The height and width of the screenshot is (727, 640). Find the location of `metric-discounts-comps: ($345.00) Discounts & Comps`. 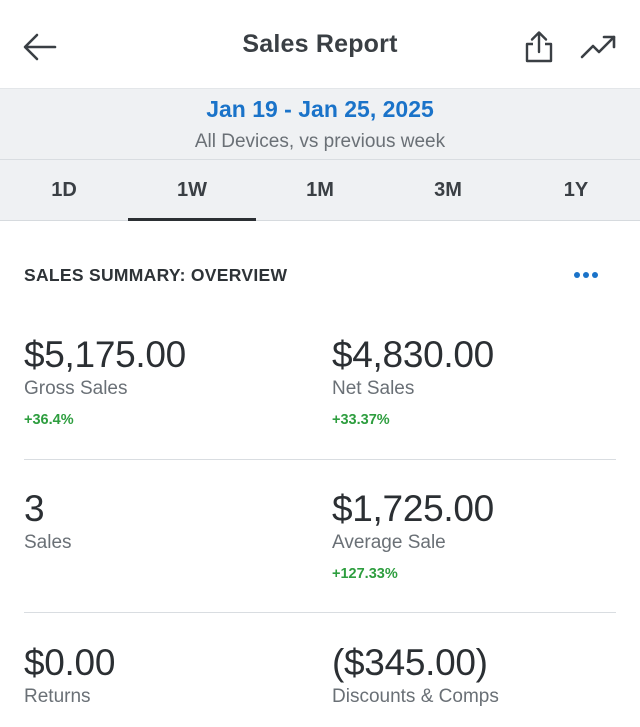

metric-discounts-comps: ($345.00) Discounts & Comps is located at coordinates (415, 675).